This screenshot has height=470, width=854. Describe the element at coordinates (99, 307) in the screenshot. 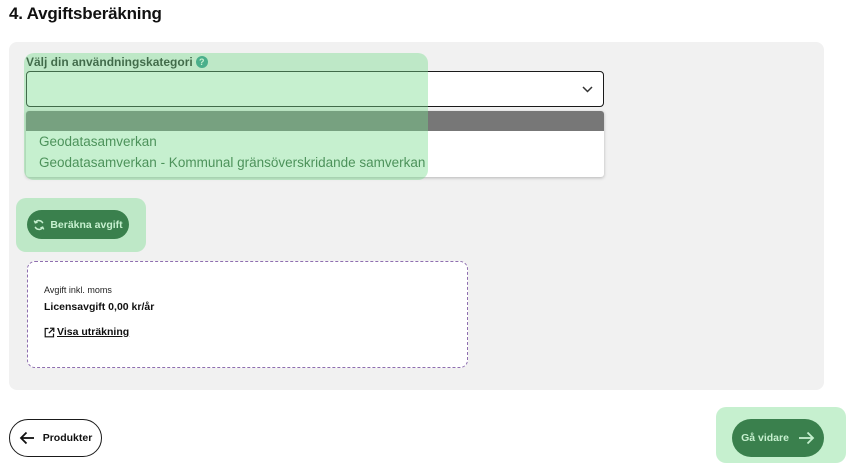

I see `license-fee-value: Licensavgift 0,00 kr/år` at that location.